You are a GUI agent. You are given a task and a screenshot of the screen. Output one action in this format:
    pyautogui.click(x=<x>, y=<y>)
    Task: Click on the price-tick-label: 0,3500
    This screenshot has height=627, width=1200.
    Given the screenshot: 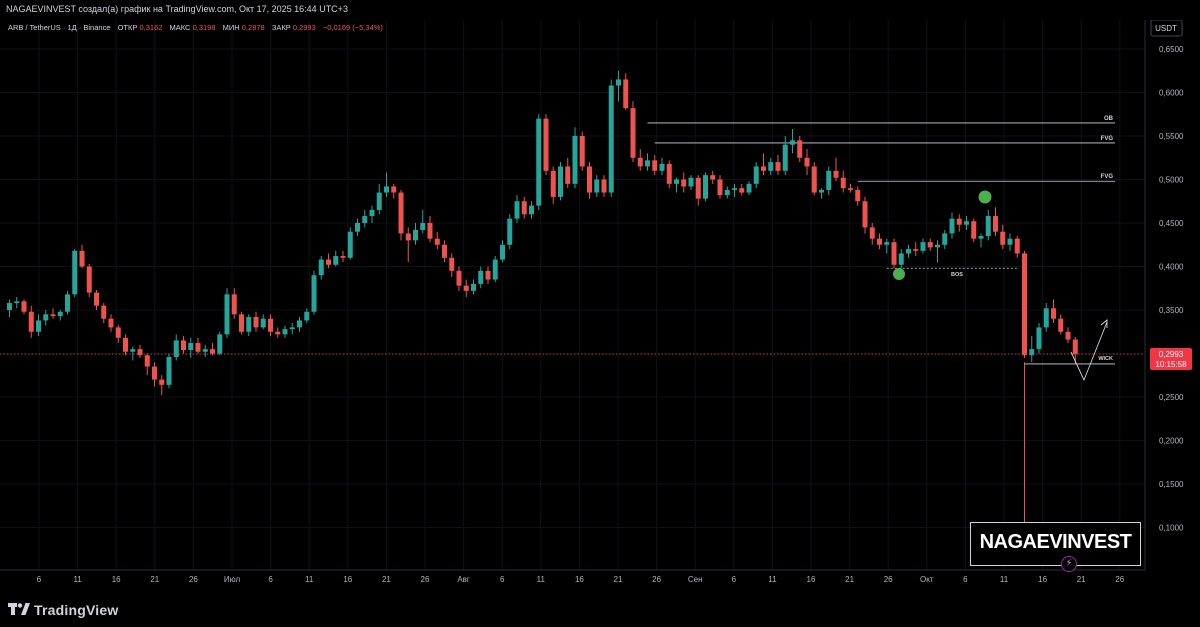 What is the action you would take?
    pyautogui.click(x=1171, y=310)
    